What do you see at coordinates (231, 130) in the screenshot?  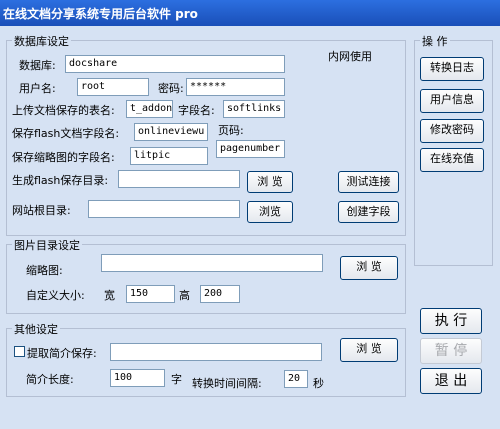 I see `page-number-label: 页码:` at bounding box center [231, 130].